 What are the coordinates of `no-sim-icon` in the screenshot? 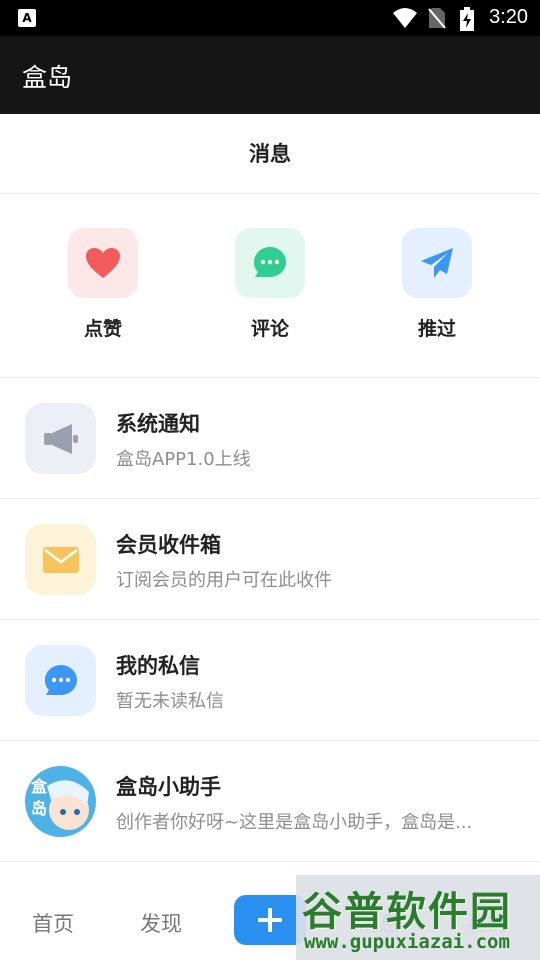 It's located at (437, 20).